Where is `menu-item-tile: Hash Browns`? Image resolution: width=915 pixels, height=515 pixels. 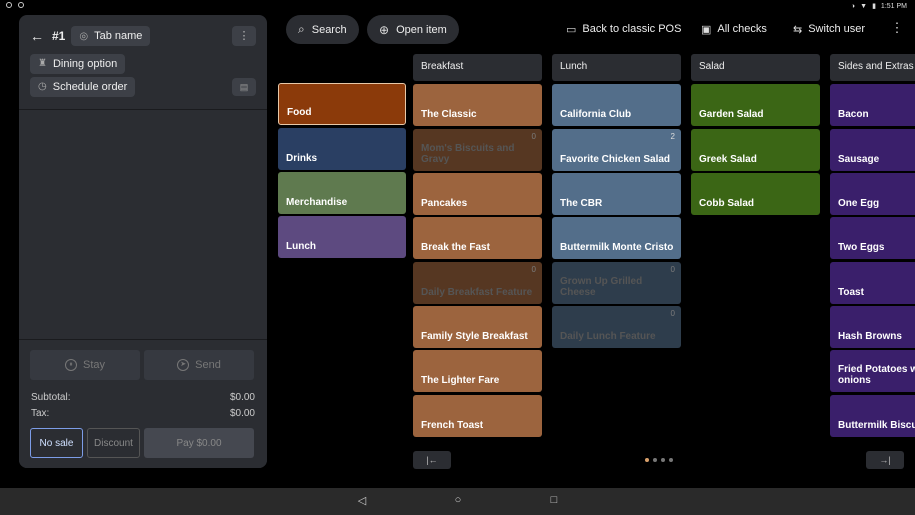
menu-item-tile: Hash Browns is located at coordinates (872, 327).